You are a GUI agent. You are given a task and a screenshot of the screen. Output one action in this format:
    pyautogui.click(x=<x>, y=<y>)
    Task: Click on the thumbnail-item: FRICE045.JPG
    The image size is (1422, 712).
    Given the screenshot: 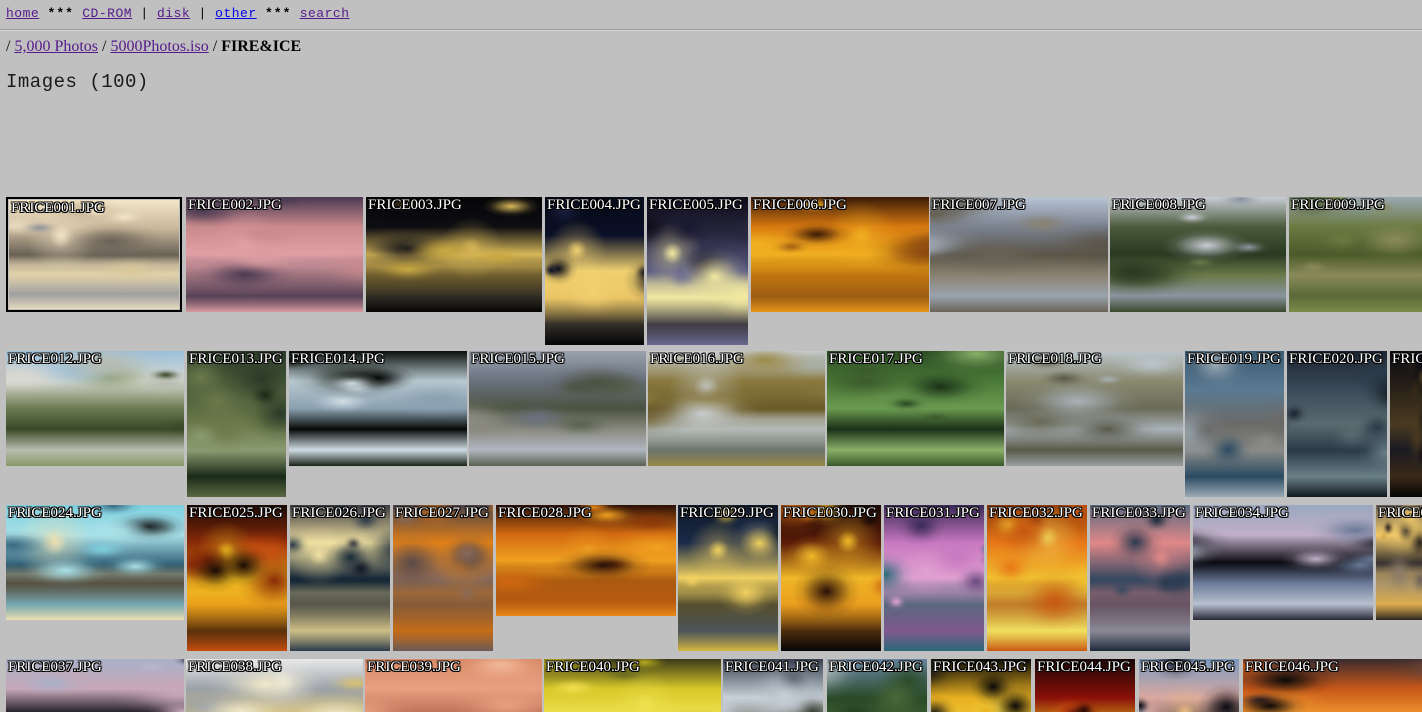 What is the action you would take?
    pyautogui.click(x=1189, y=685)
    